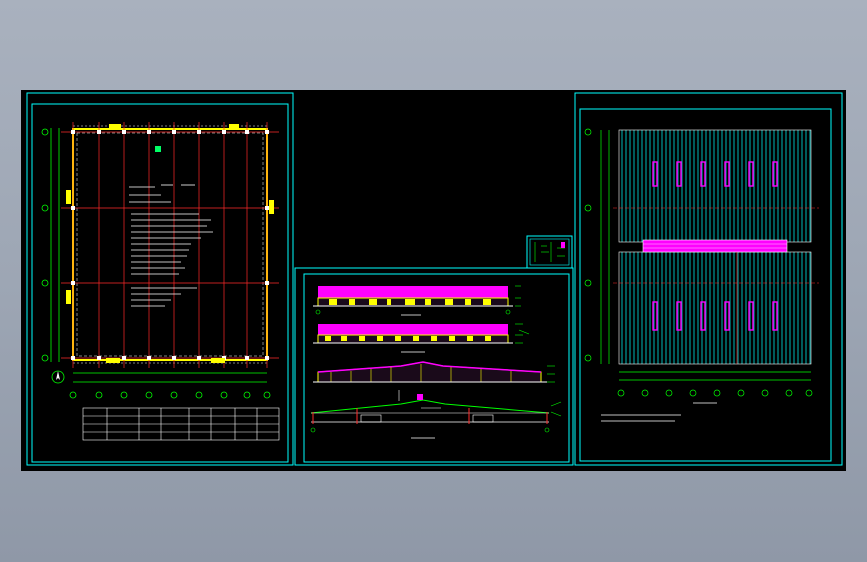  I want to click on floor-plan-notes, so click(171, 245).